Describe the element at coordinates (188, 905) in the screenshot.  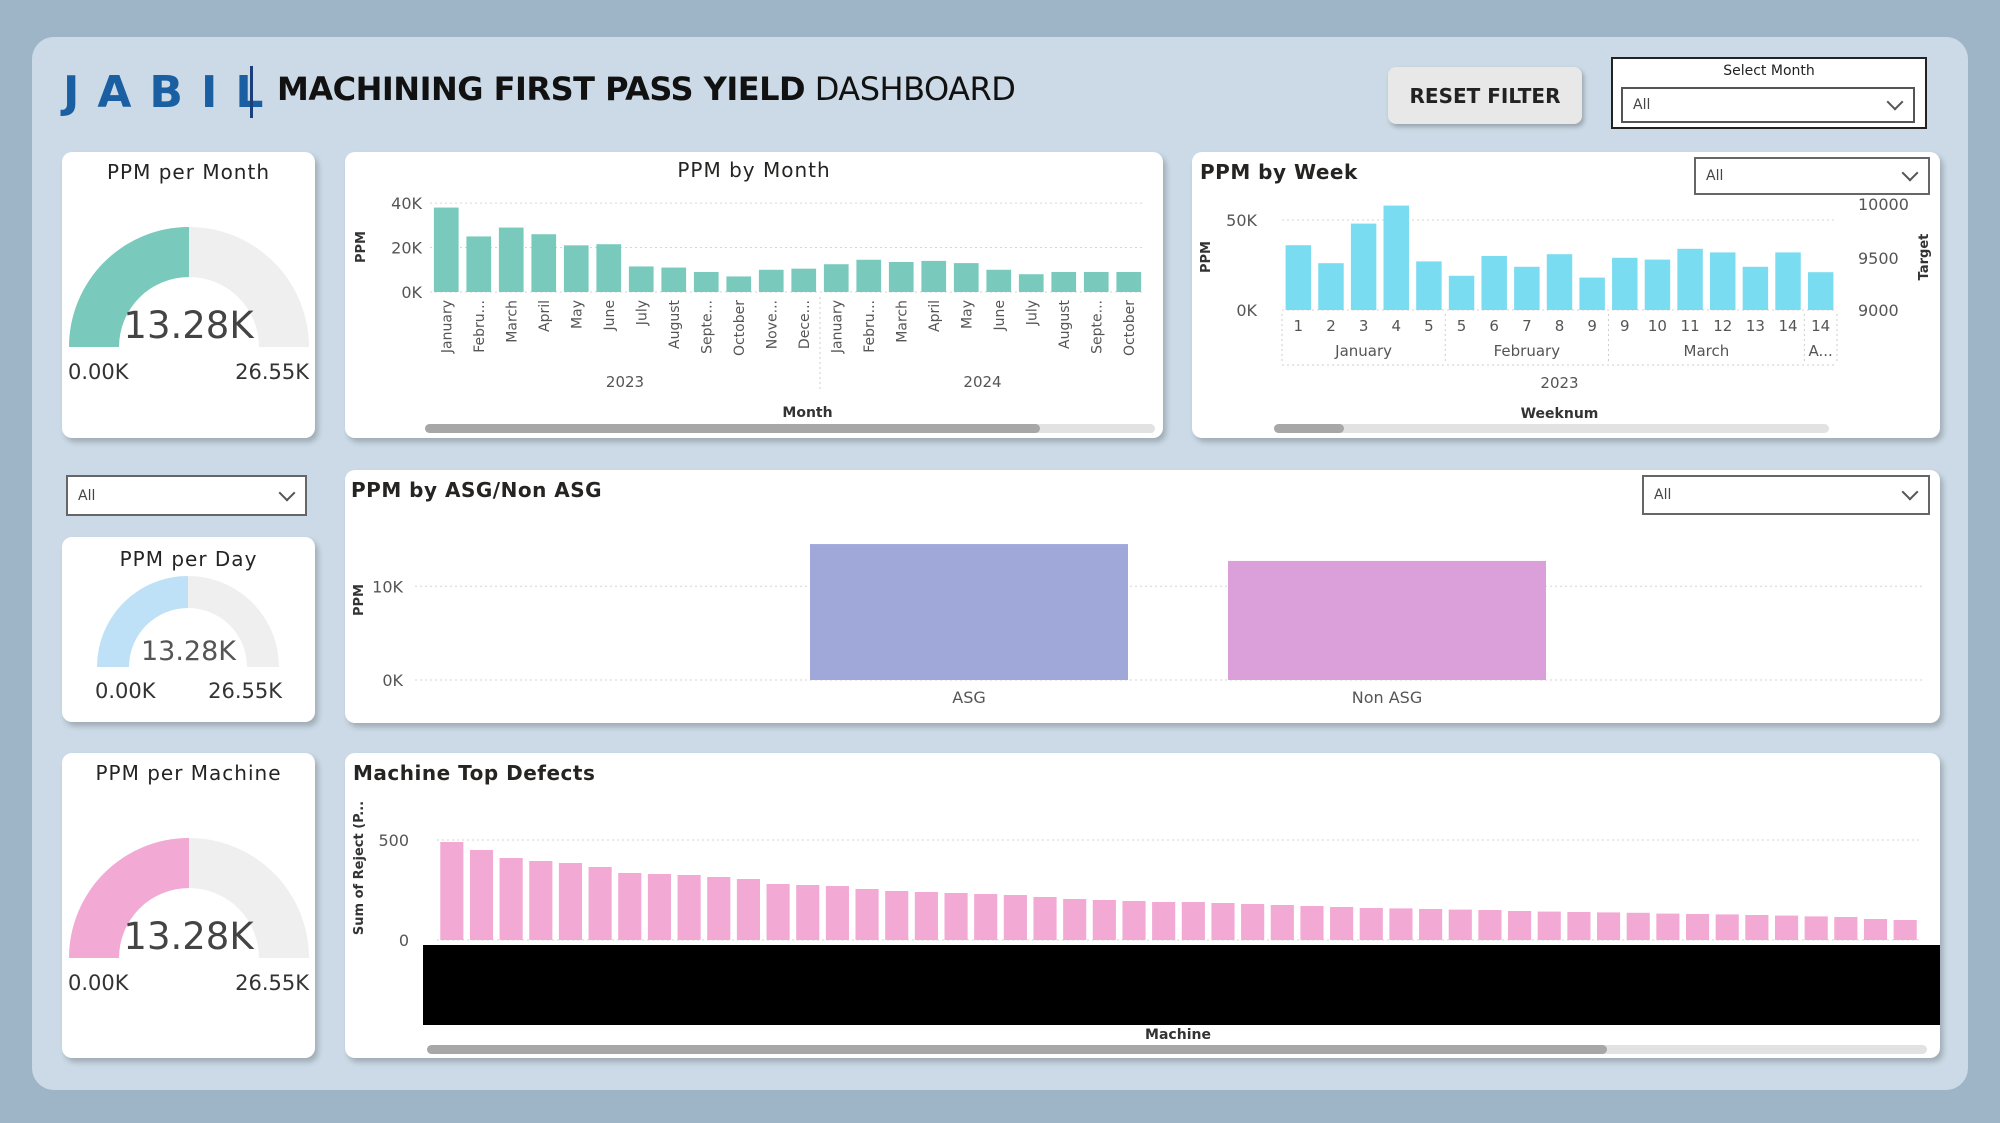
I see `gauge-card-machine: PPM per Machine 13.28K 0.00K 26.55K` at that location.